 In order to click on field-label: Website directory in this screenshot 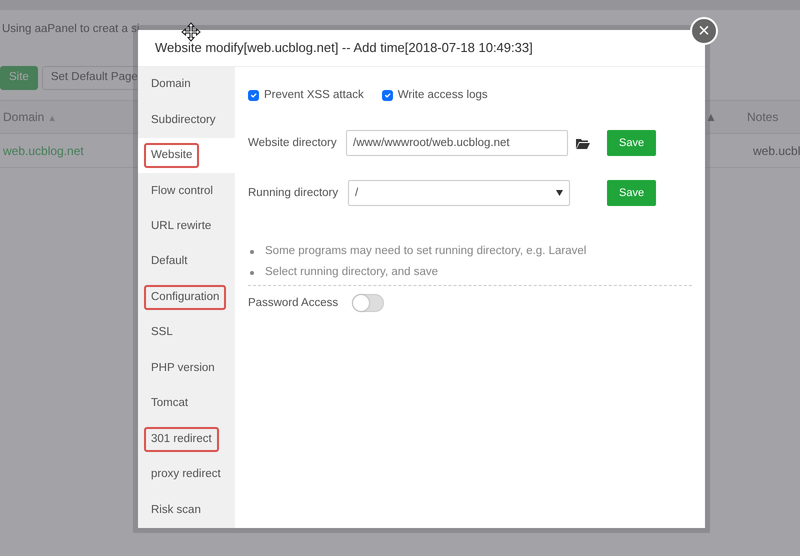, I will do `click(293, 143)`.